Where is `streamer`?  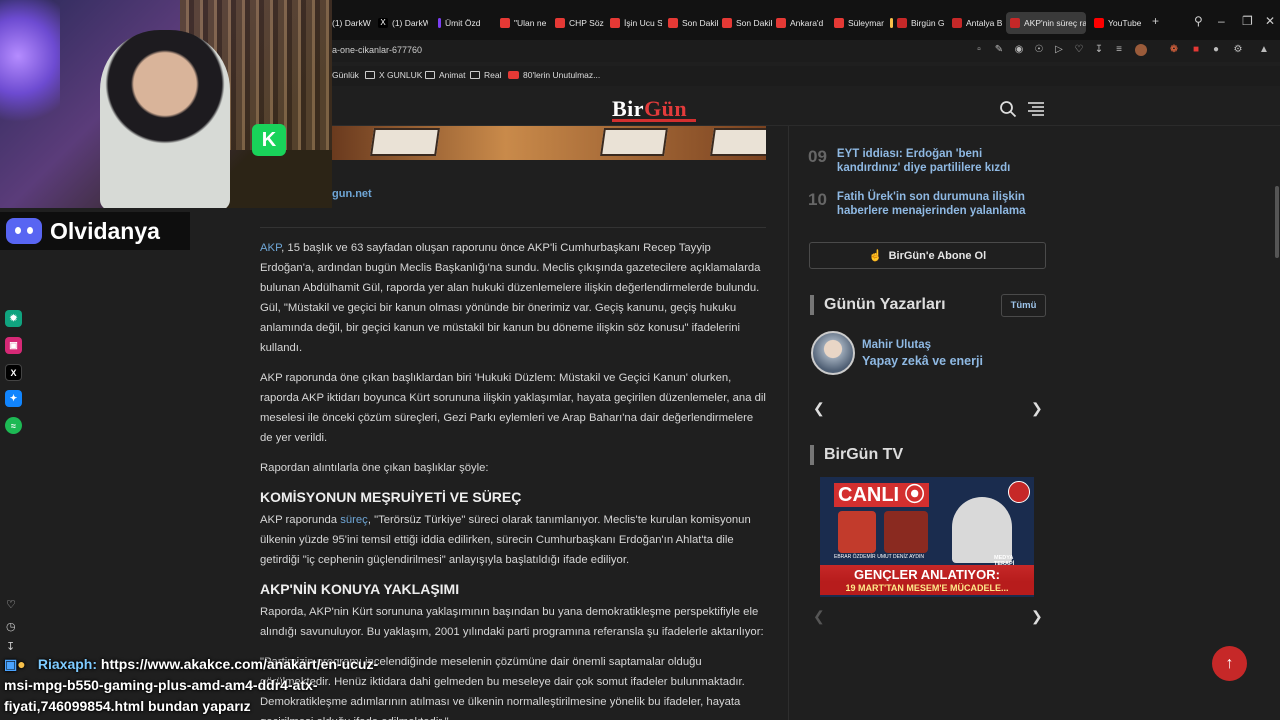 streamer is located at coordinates (165, 119).